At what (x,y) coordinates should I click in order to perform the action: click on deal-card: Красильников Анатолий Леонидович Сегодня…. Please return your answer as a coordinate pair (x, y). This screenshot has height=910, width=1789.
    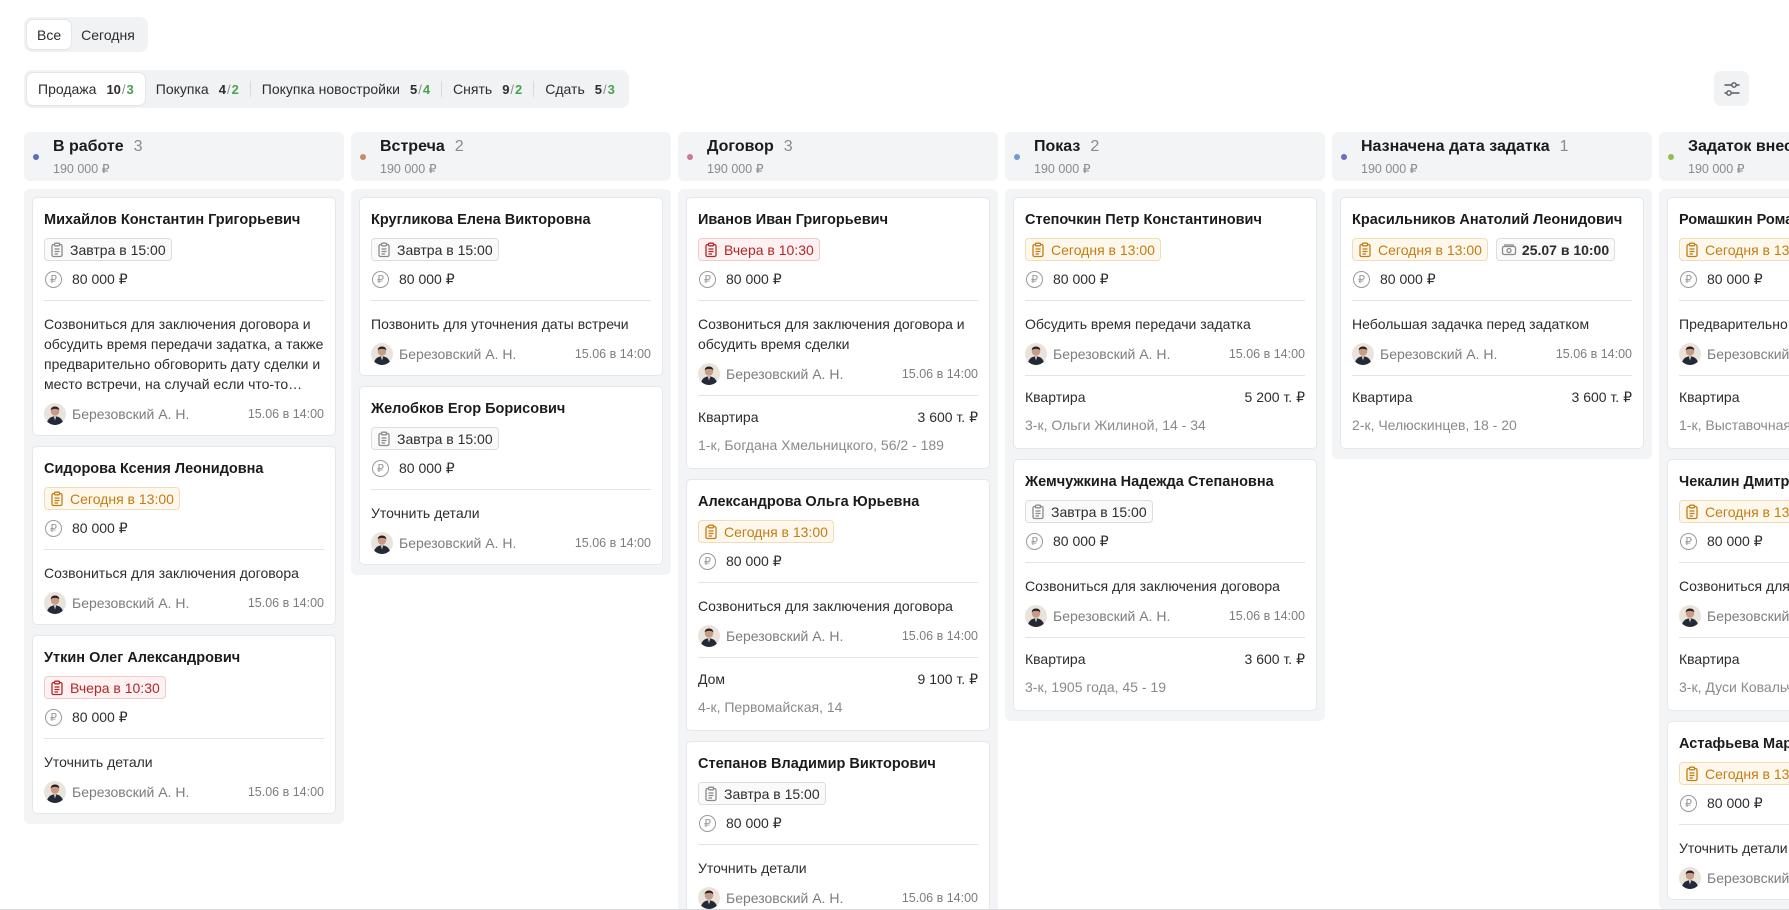
    Looking at the image, I should click on (1492, 323).